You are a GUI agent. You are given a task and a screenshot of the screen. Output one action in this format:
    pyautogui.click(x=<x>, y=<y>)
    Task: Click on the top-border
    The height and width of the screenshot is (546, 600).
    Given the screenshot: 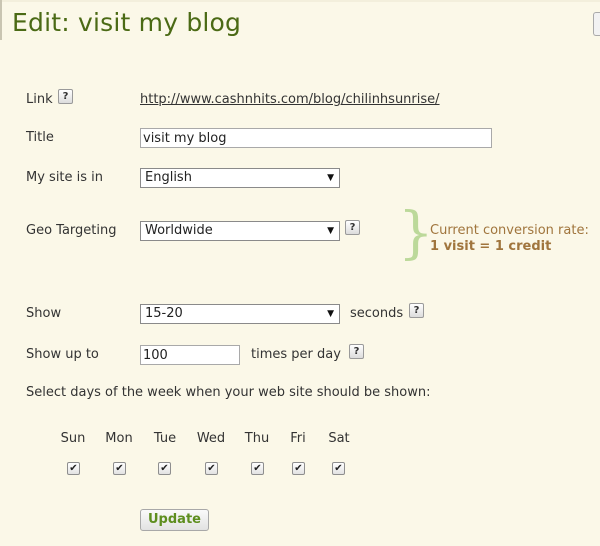 What is the action you would take?
    pyautogui.click(x=300, y=1)
    